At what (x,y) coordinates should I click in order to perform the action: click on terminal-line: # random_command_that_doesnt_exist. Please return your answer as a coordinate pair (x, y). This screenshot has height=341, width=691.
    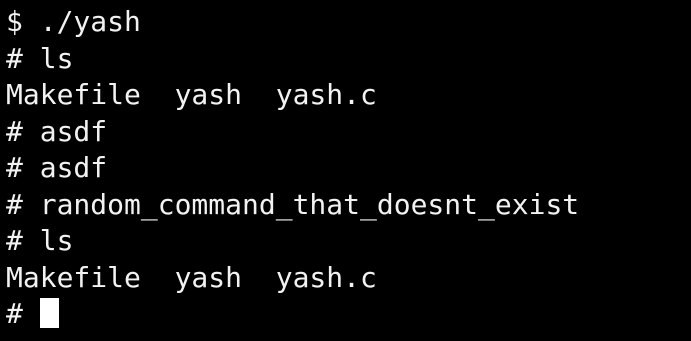
    Looking at the image, I should click on (293, 204).